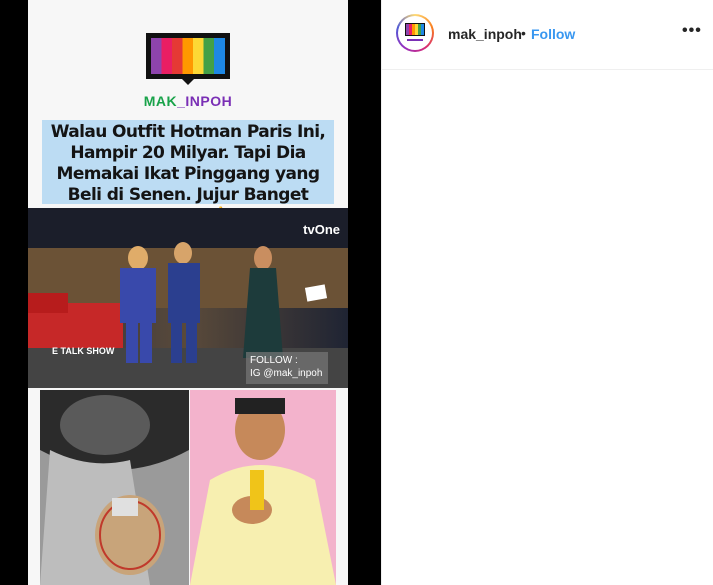  I want to click on avatar-image, so click(415, 33).